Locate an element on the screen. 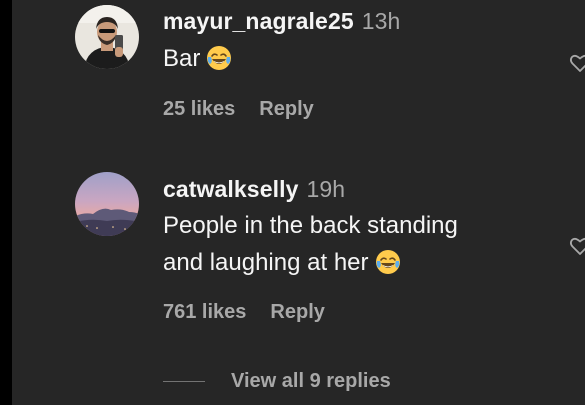 Image resolution: width=585 pixels, height=405 pixels. username-text: mayur_nagrale25 is located at coordinates (258, 21).